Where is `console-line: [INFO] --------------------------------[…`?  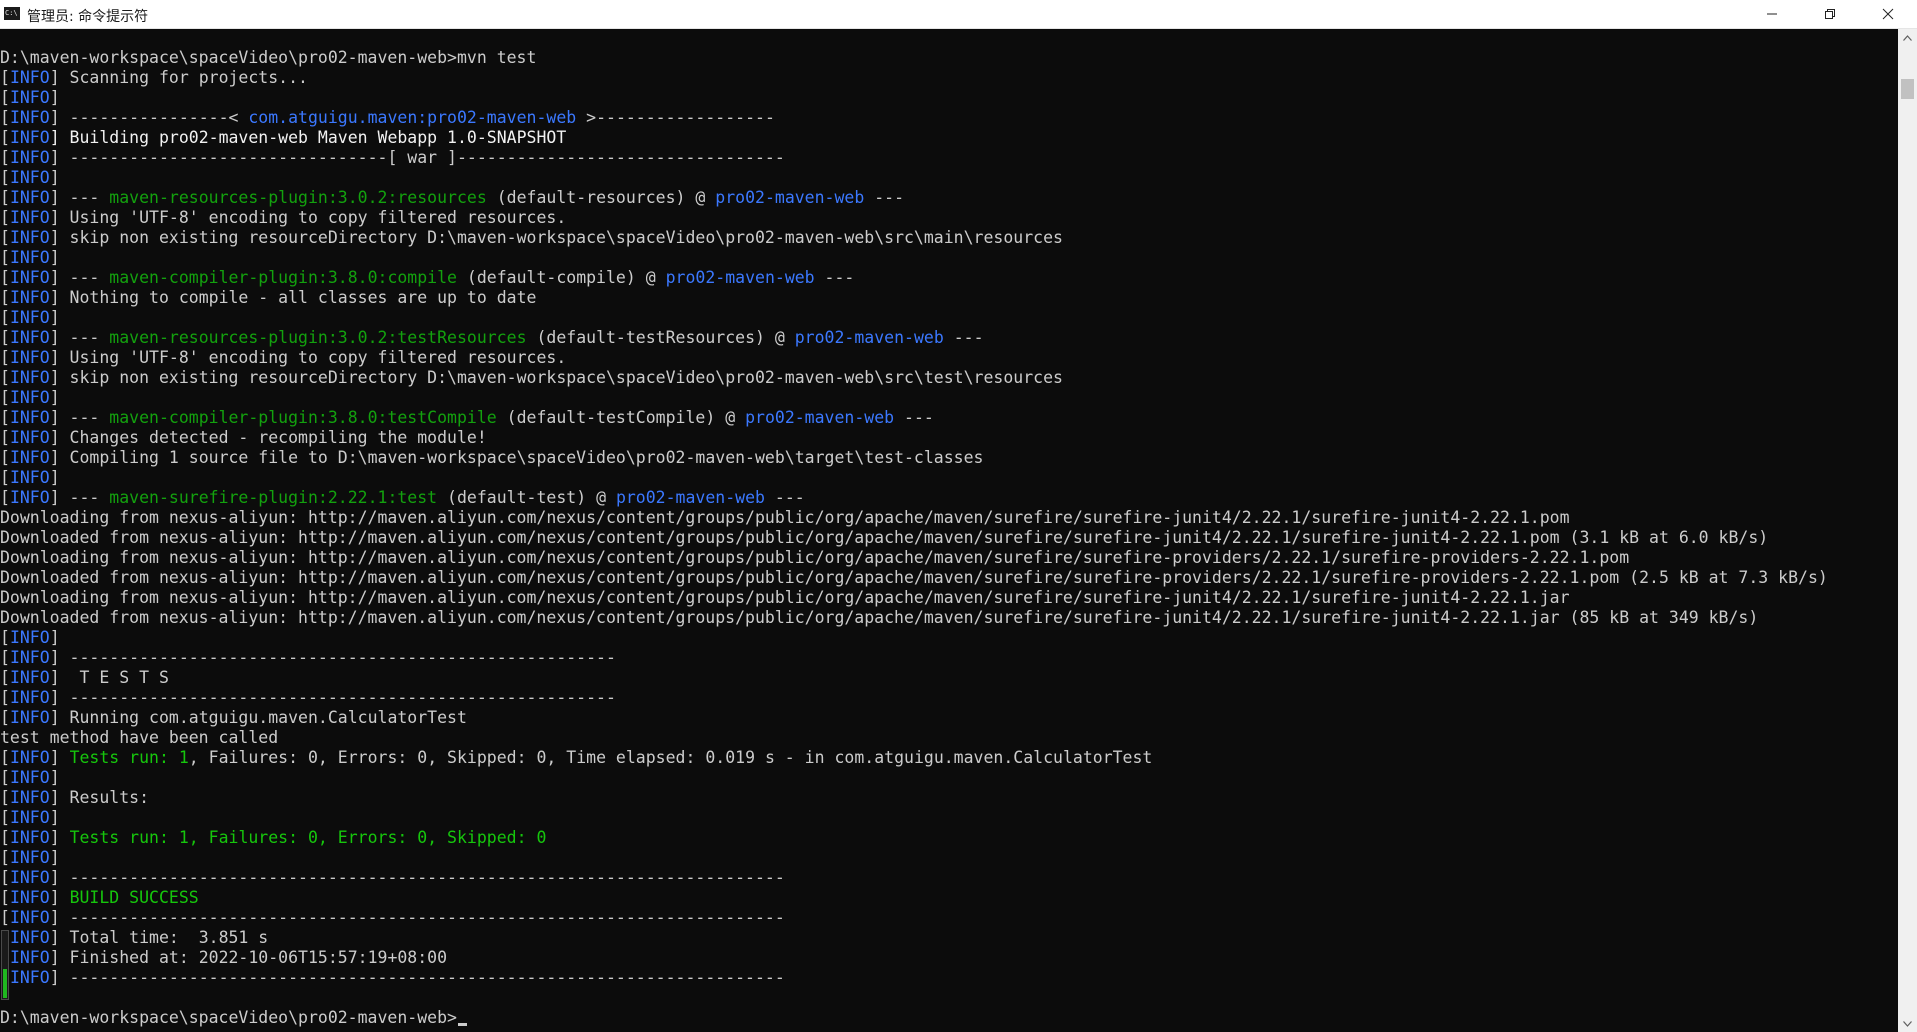
console-line: [INFO] --------------------------------[… is located at coordinates (949, 158).